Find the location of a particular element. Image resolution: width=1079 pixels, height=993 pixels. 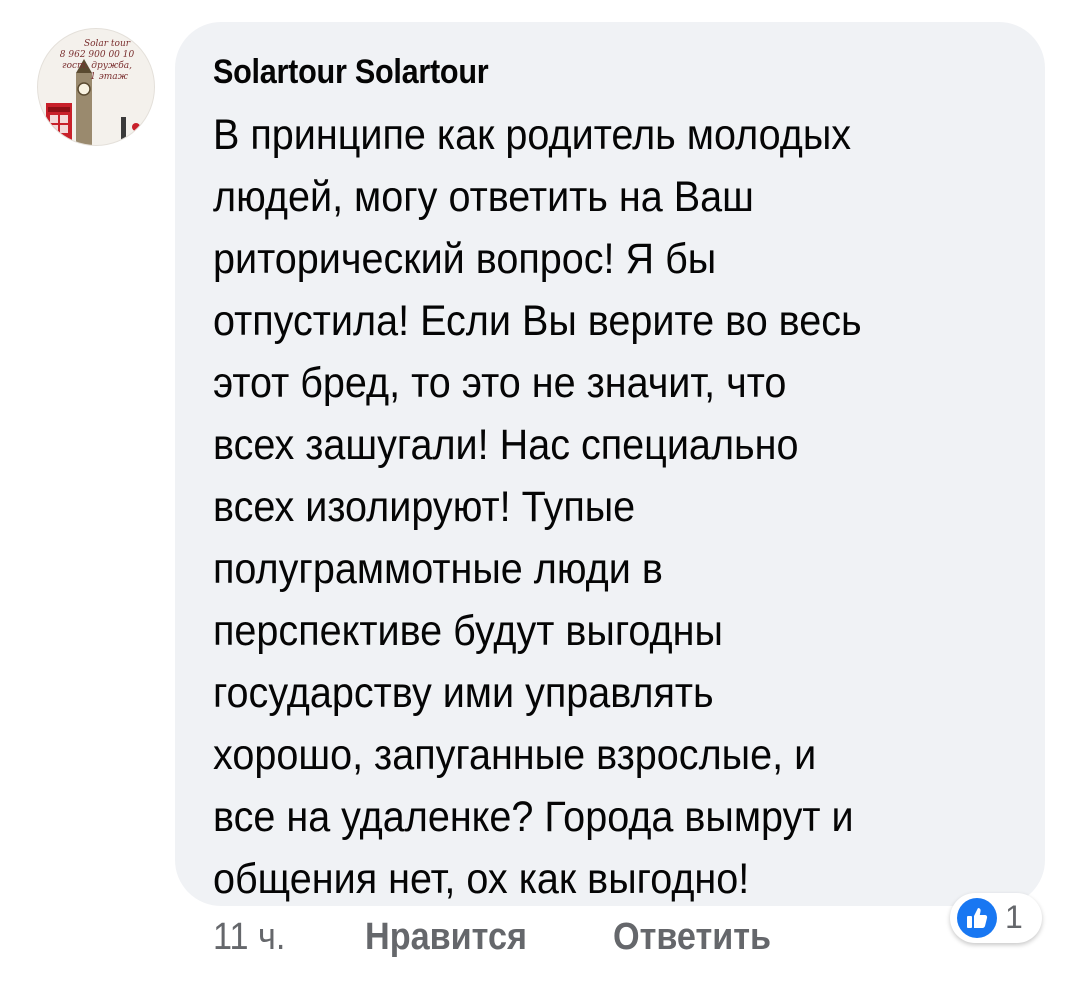

reaction-count: 1 is located at coordinates (1014, 917).